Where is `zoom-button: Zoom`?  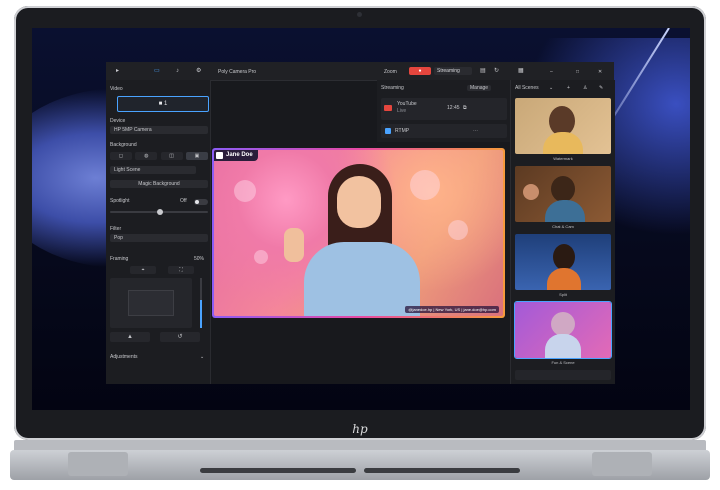 zoom-button: Zoom is located at coordinates (390, 72).